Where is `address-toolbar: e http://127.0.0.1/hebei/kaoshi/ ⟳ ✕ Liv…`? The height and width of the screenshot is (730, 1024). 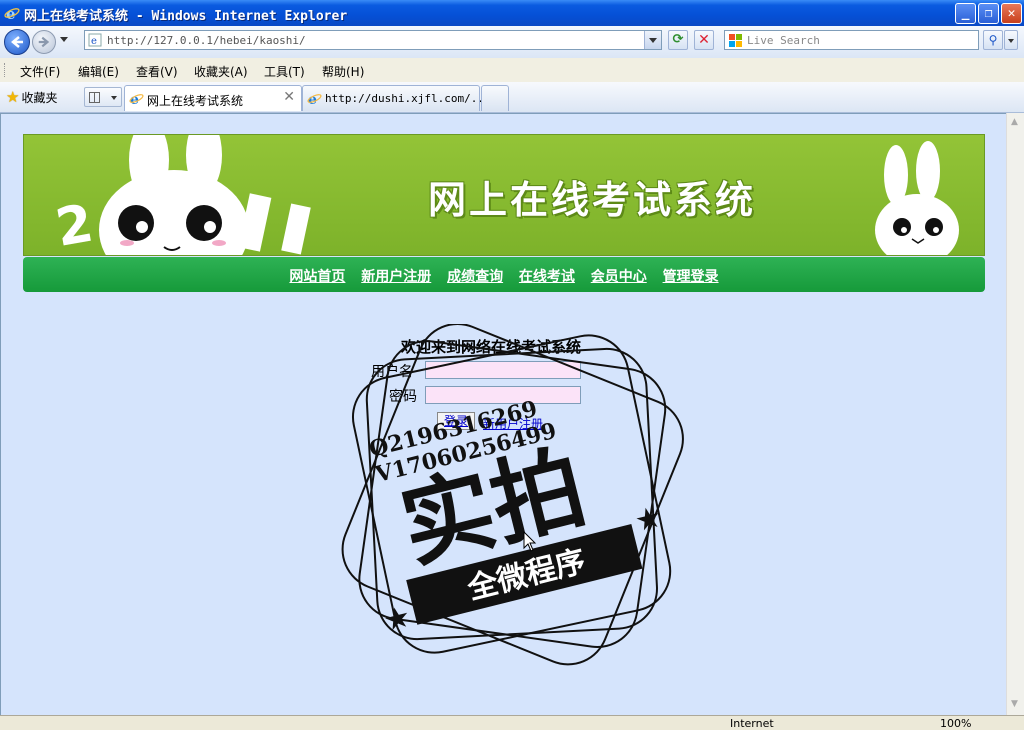
address-toolbar: e http://127.0.0.1/hebei/kaoshi/ ⟳ ✕ Liv… is located at coordinates (512, 42).